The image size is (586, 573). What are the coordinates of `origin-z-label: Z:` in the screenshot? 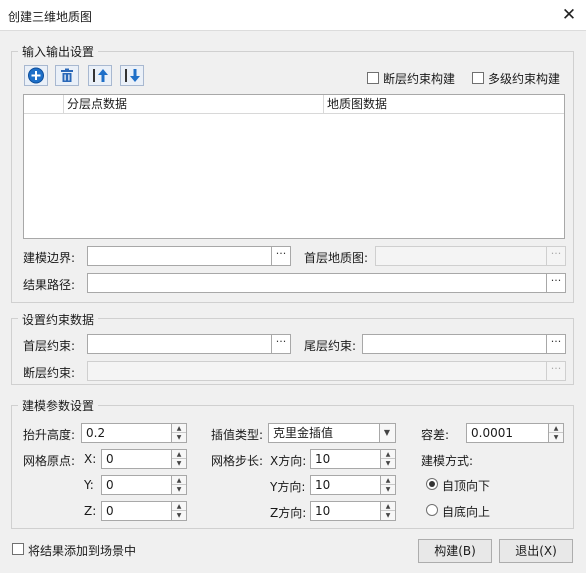 It's located at (90, 511).